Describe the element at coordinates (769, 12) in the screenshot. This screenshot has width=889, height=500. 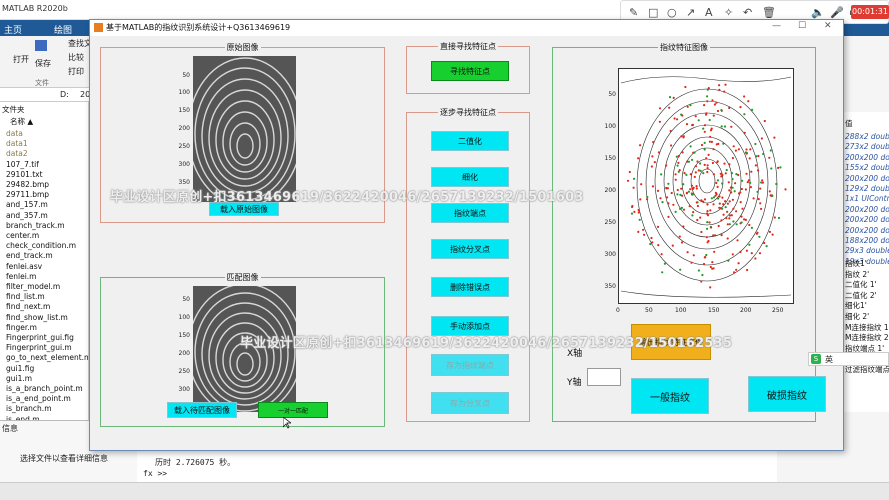
I see `trash-icon: 🗑` at that location.